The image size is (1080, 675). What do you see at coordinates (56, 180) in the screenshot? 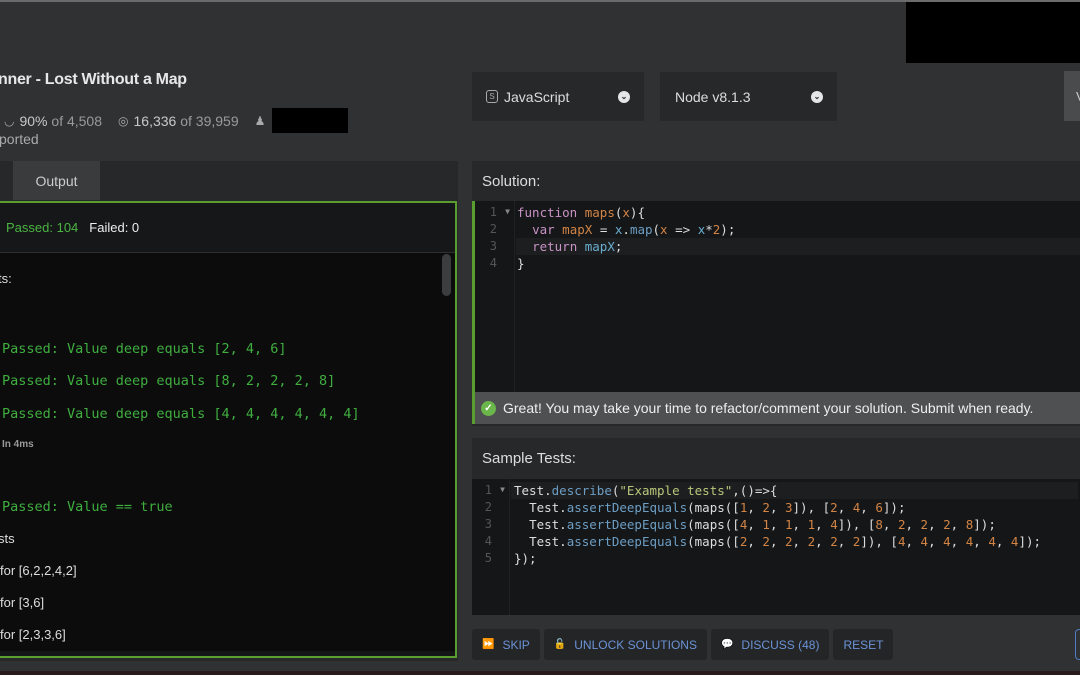
I see `tab-output: Output` at bounding box center [56, 180].